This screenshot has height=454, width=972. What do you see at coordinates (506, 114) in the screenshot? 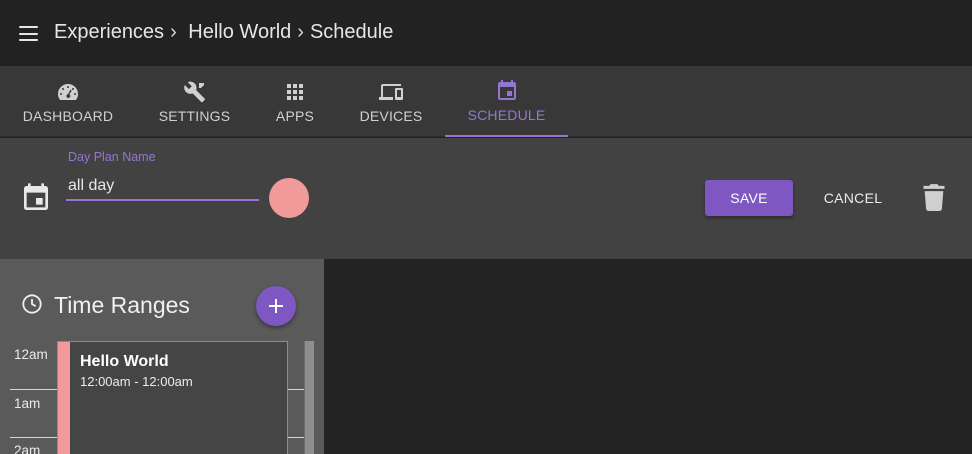
I see `tab-label: SCHEDULE` at bounding box center [506, 114].